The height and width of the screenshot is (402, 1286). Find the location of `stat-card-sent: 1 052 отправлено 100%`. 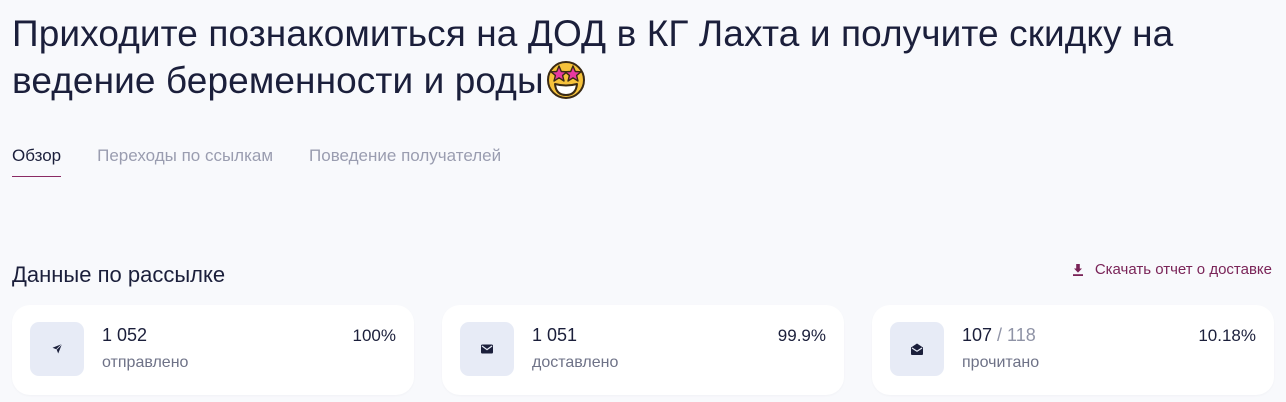

stat-card-sent: 1 052 отправлено 100% is located at coordinates (213, 350).